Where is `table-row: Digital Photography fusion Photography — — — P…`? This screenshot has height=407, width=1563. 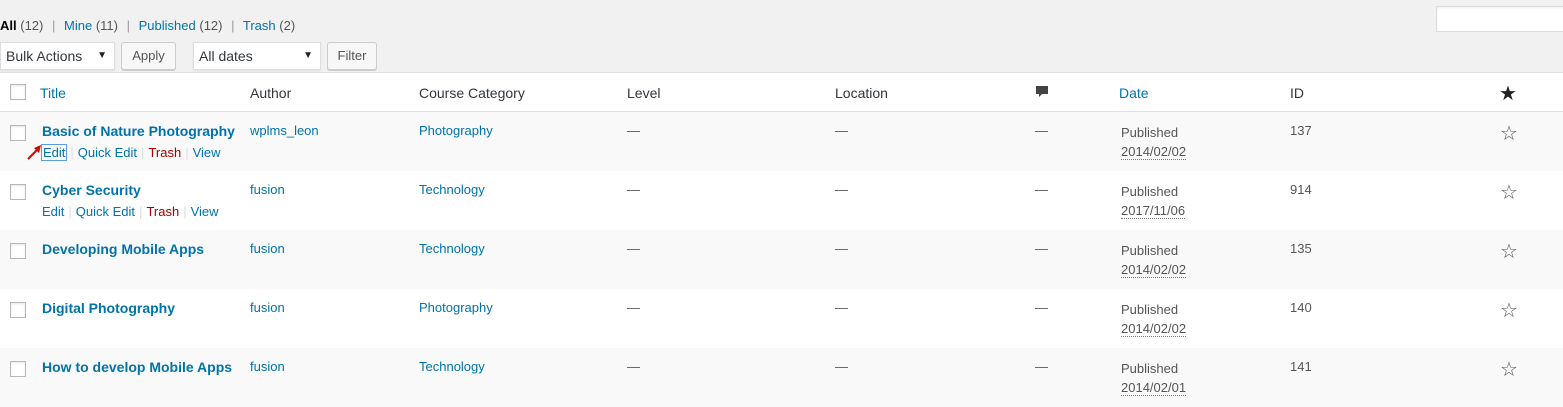 table-row: Digital Photography fusion Photography — — — P… is located at coordinates (781, 318).